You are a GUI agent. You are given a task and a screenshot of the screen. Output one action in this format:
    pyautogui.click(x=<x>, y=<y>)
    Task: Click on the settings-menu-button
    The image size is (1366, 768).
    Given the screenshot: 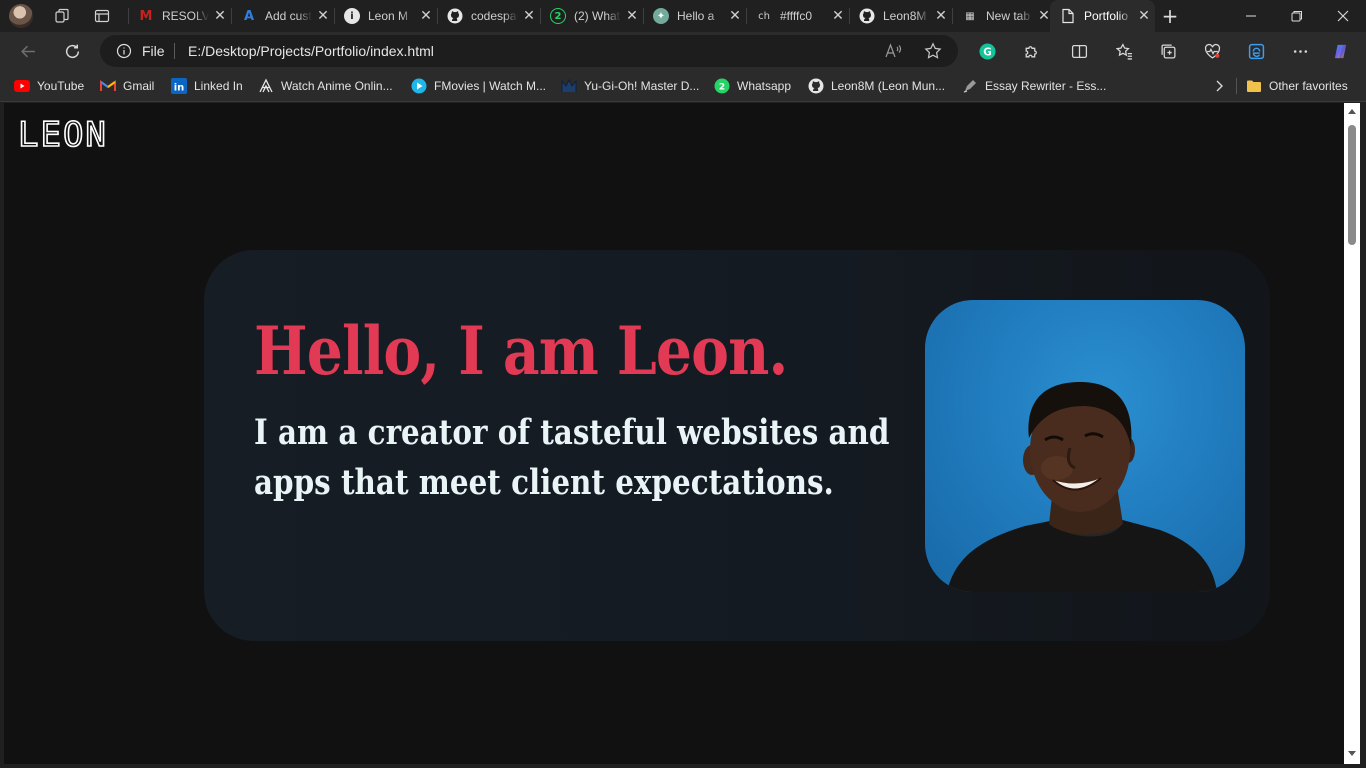 What is the action you would take?
    pyautogui.click(x=1300, y=51)
    